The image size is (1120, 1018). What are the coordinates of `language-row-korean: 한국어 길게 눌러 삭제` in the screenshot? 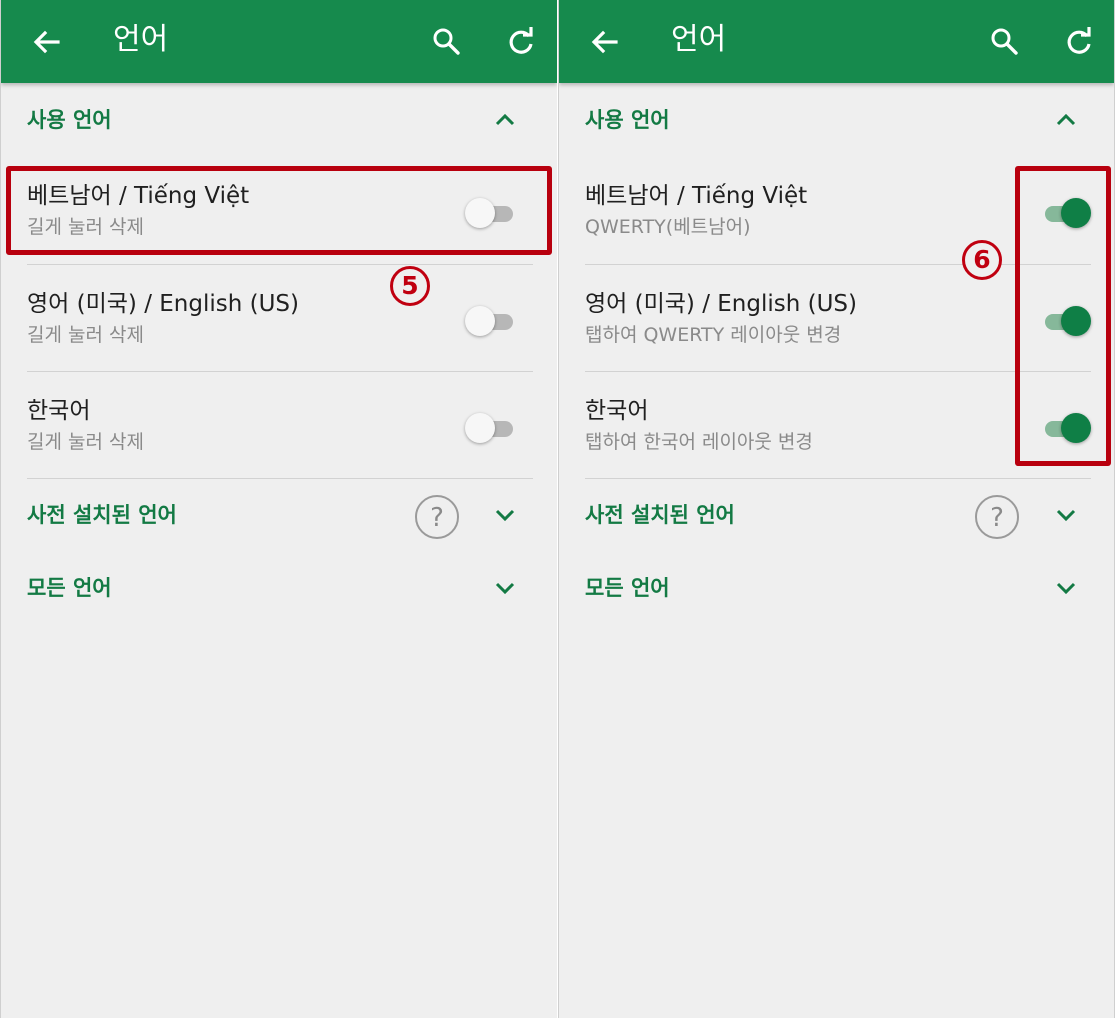 It's located at (279, 449).